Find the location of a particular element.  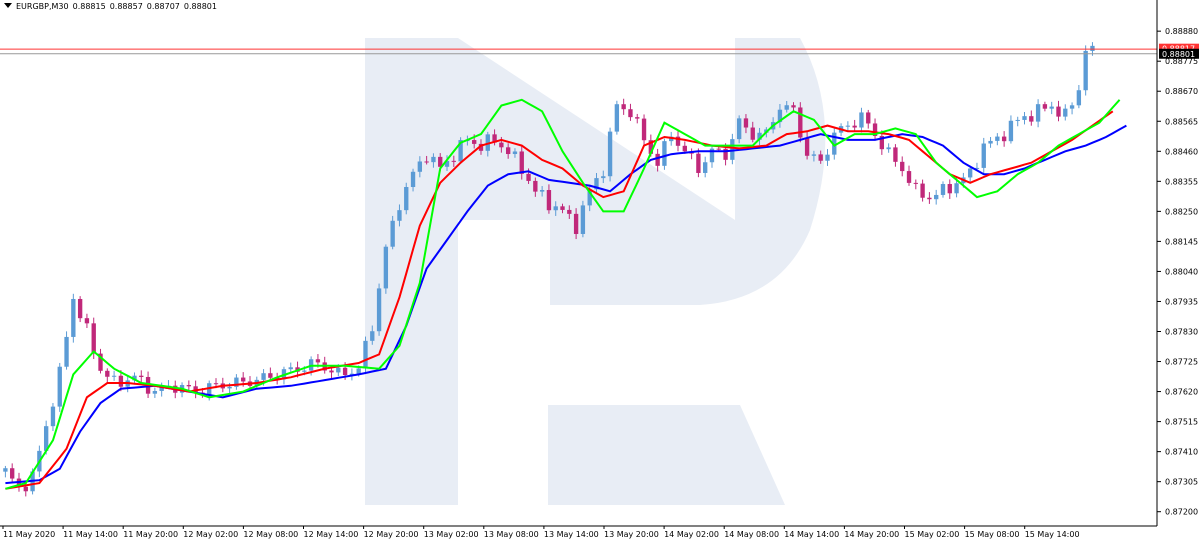

menu-triangle-icon is located at coordinates (8, 5).